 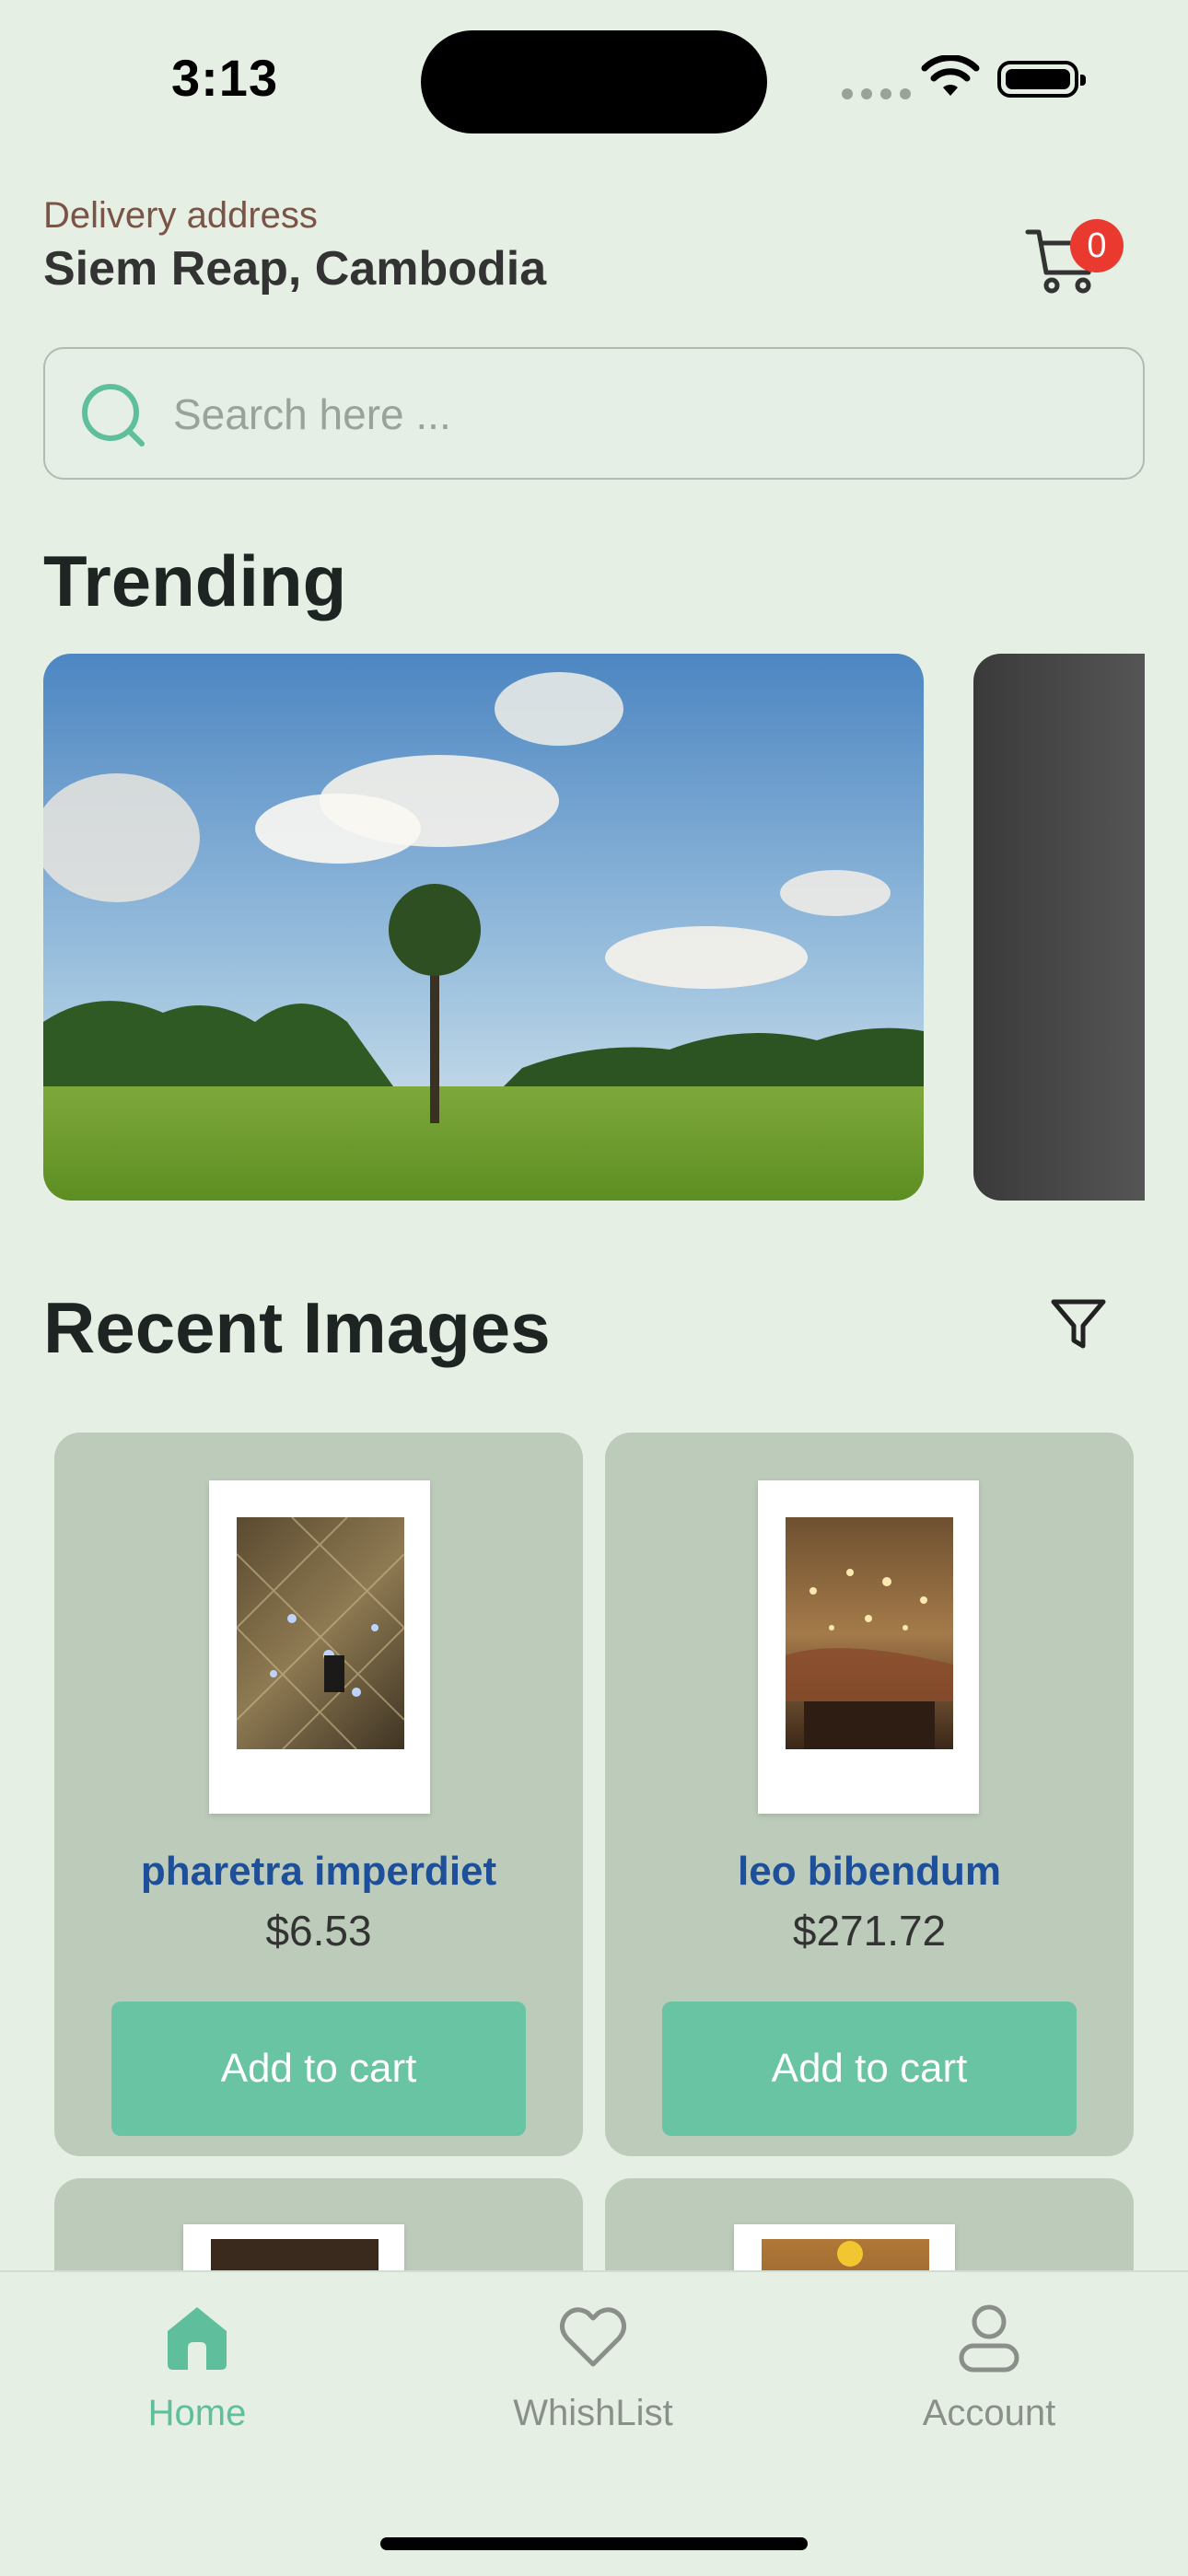 What do you see at coordinates (1041, 79) in the screenshot?
I see `battery-icon` at bounding box center [1041, 79].